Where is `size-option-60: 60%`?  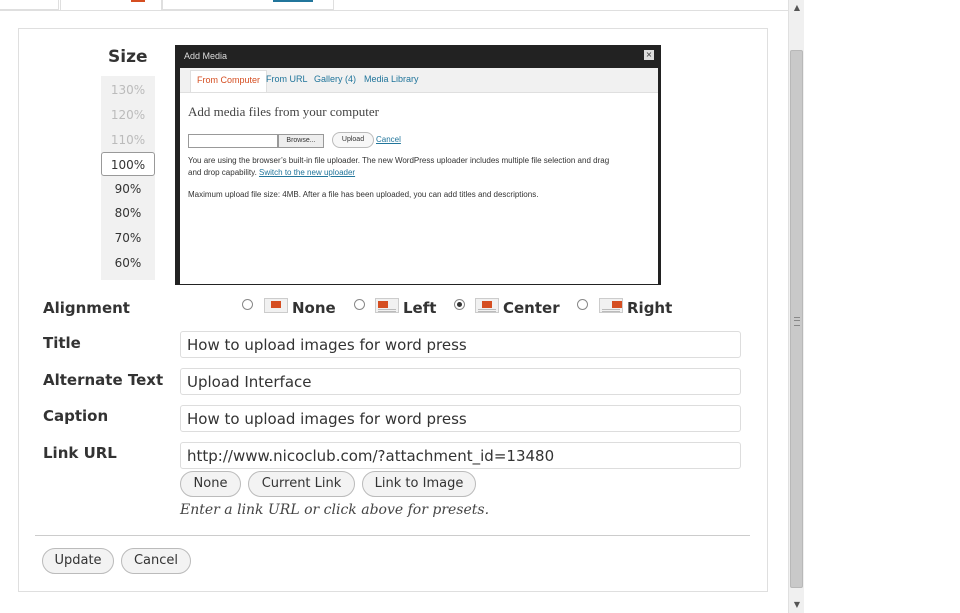 size-option-60: 60% is located at coordinates (128, 263).